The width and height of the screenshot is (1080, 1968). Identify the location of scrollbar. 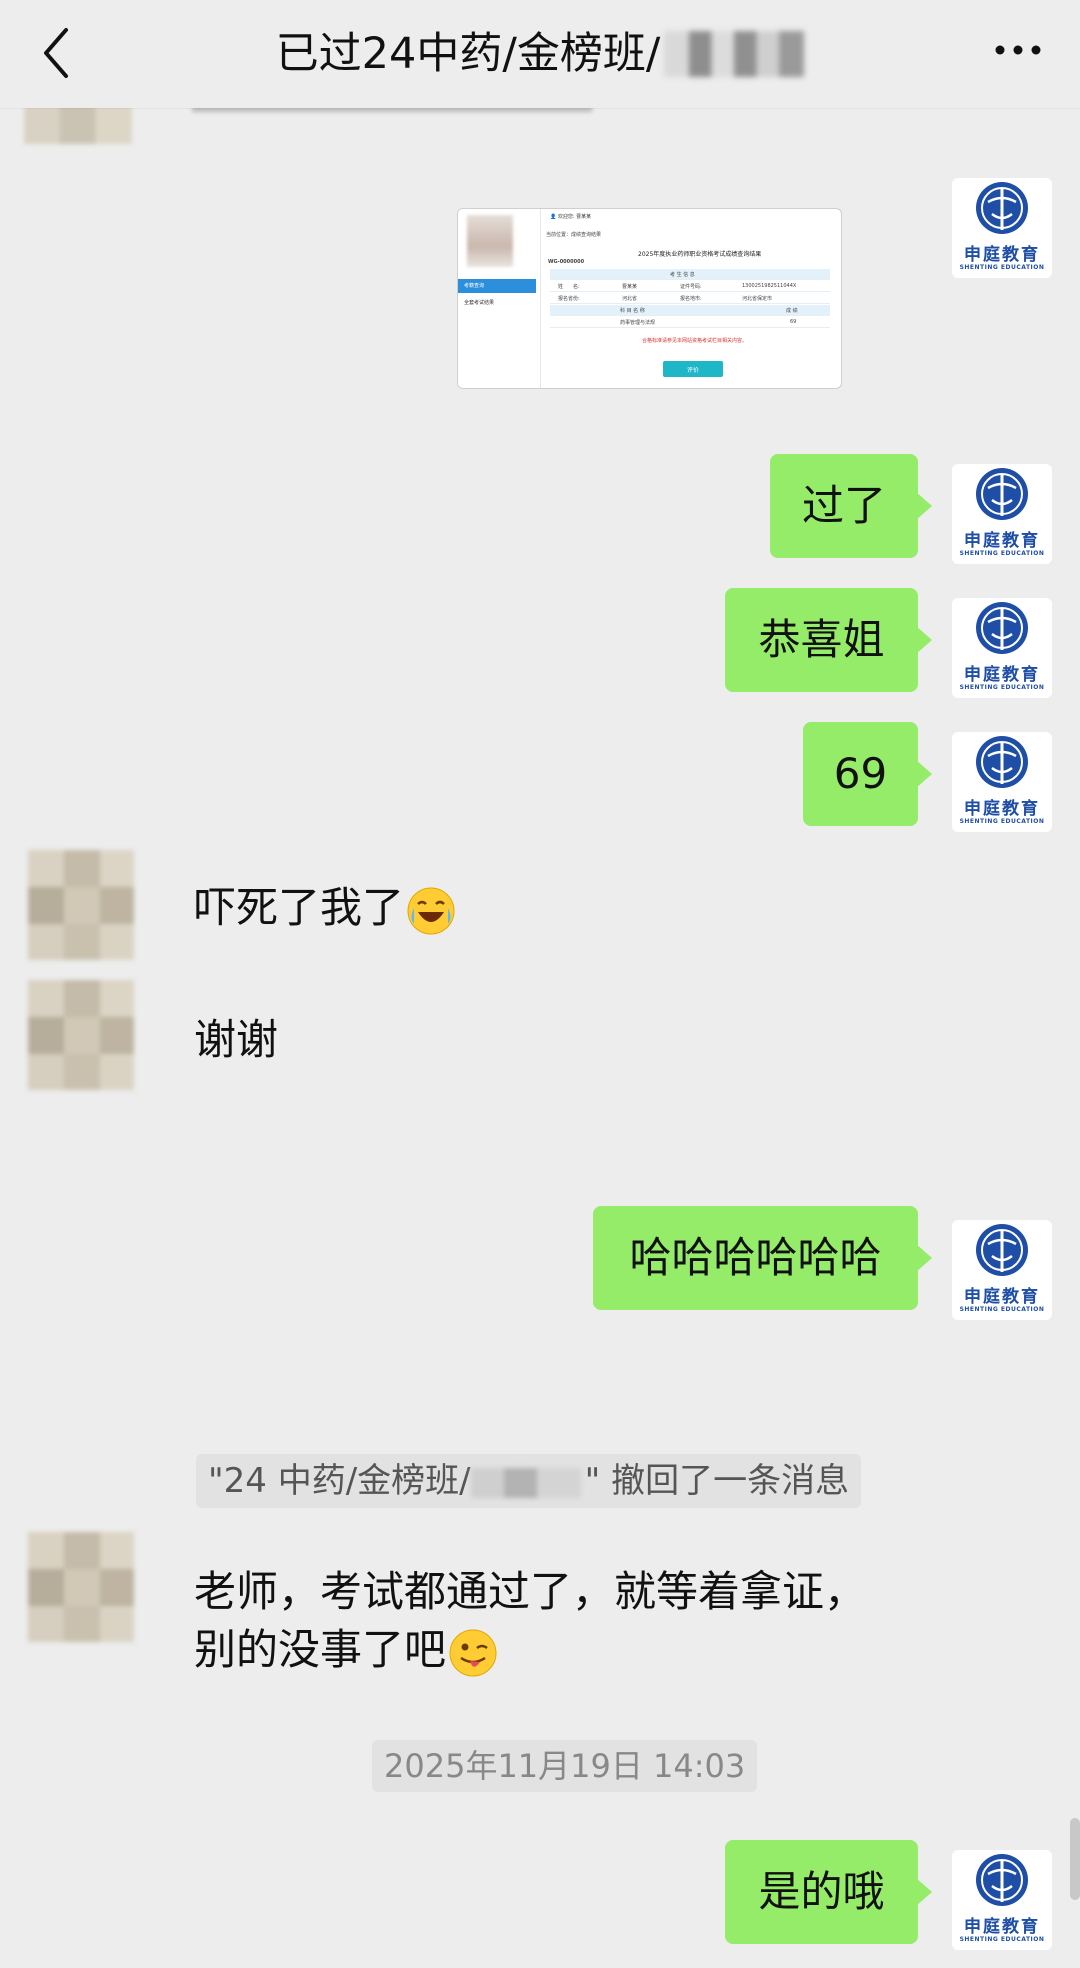
(1075, 1859).